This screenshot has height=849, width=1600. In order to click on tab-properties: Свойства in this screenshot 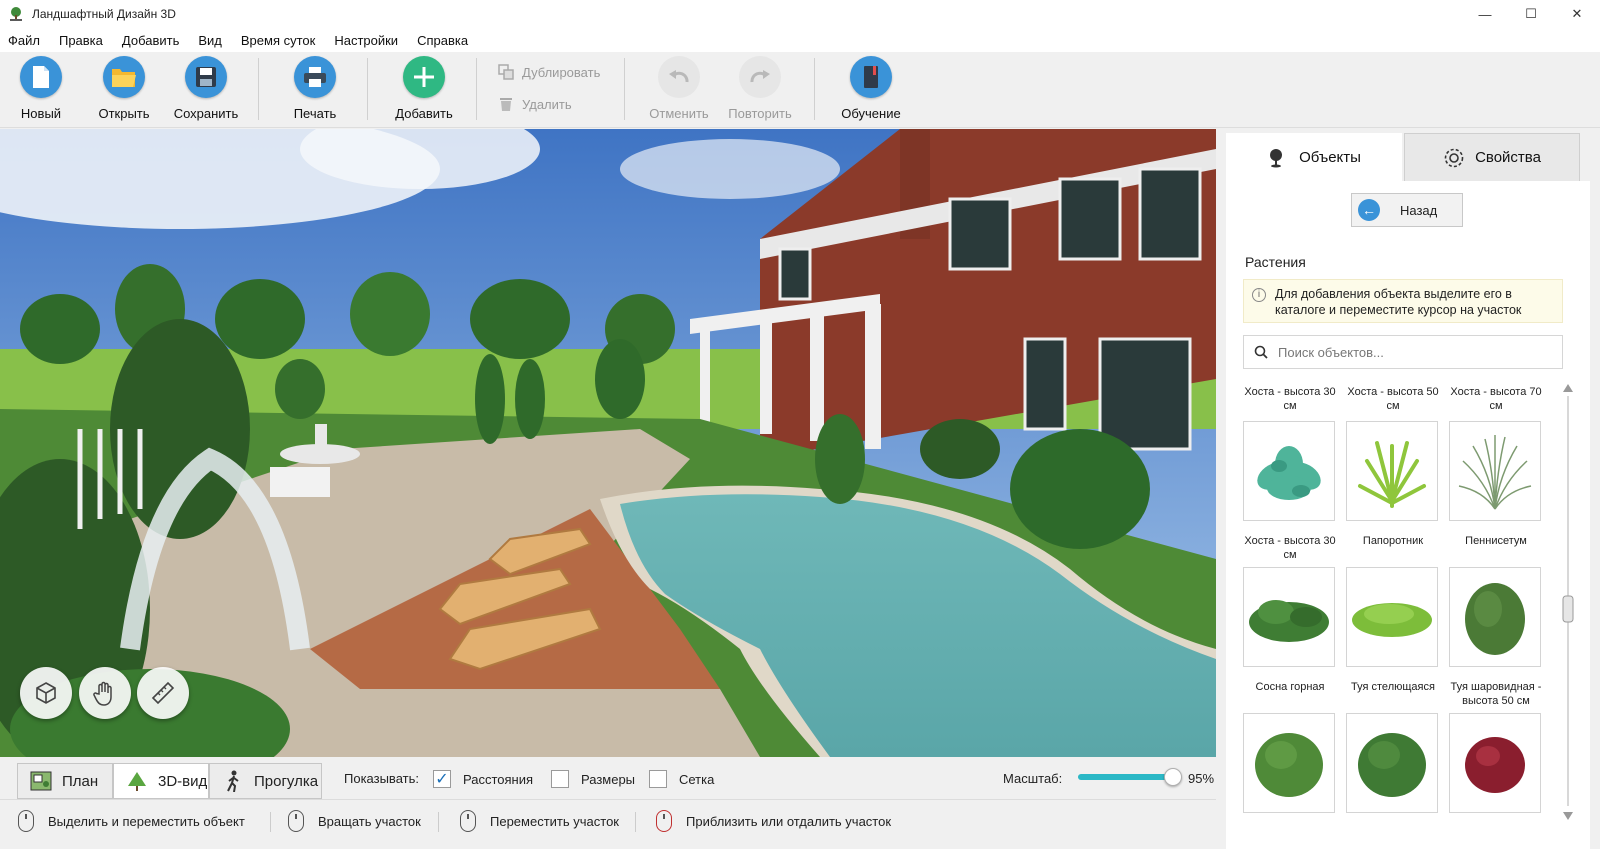, I will do `click(1492, 157)`.